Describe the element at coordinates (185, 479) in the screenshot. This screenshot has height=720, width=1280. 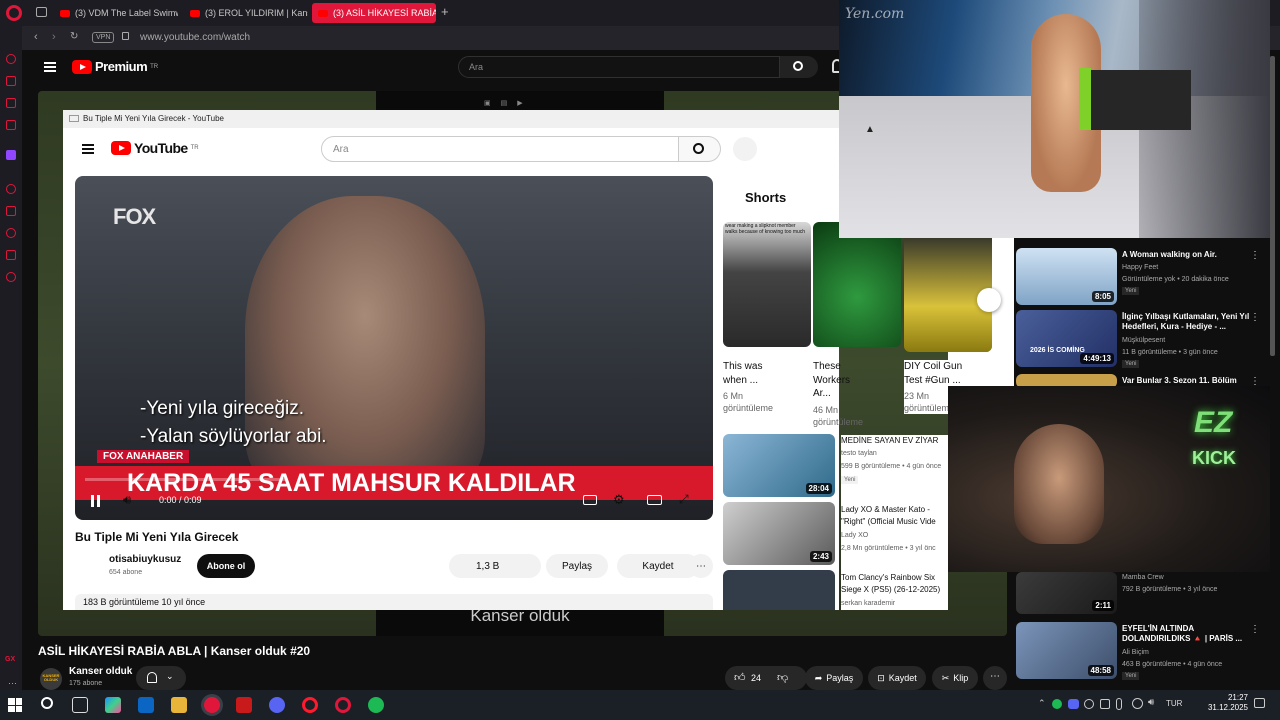
I see `progress-bar` at that location.